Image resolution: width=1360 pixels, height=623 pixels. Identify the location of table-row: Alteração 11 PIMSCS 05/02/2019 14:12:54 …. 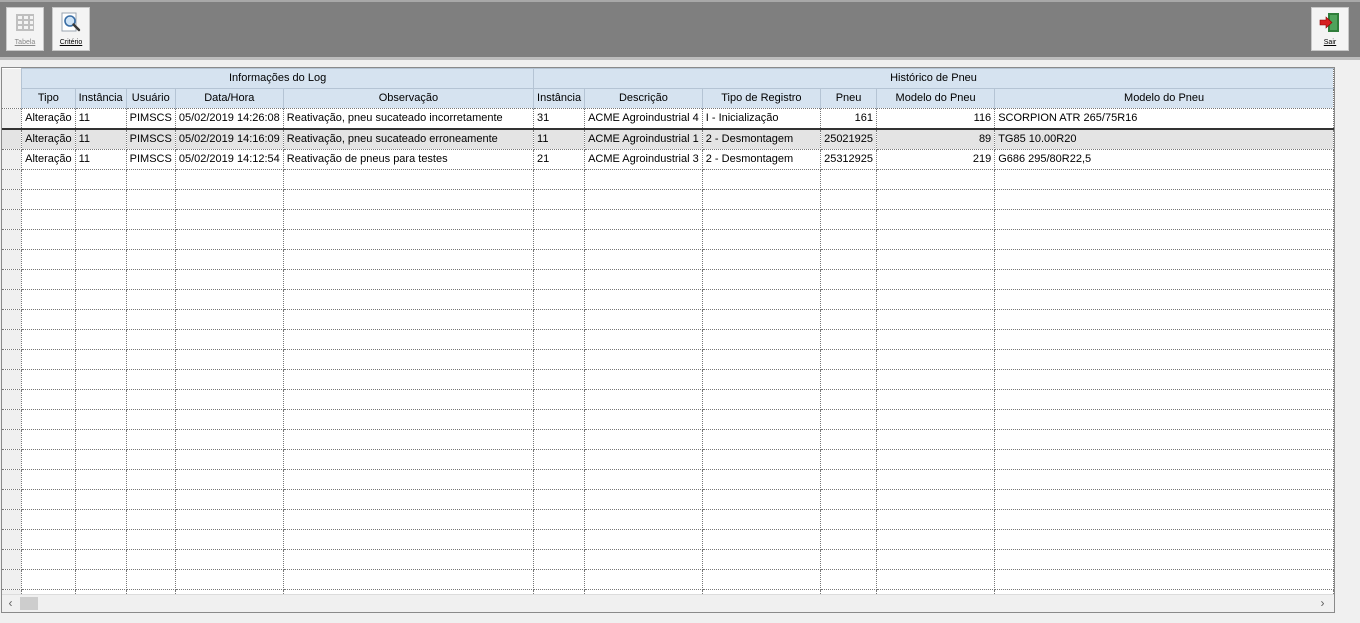
(668, 159).